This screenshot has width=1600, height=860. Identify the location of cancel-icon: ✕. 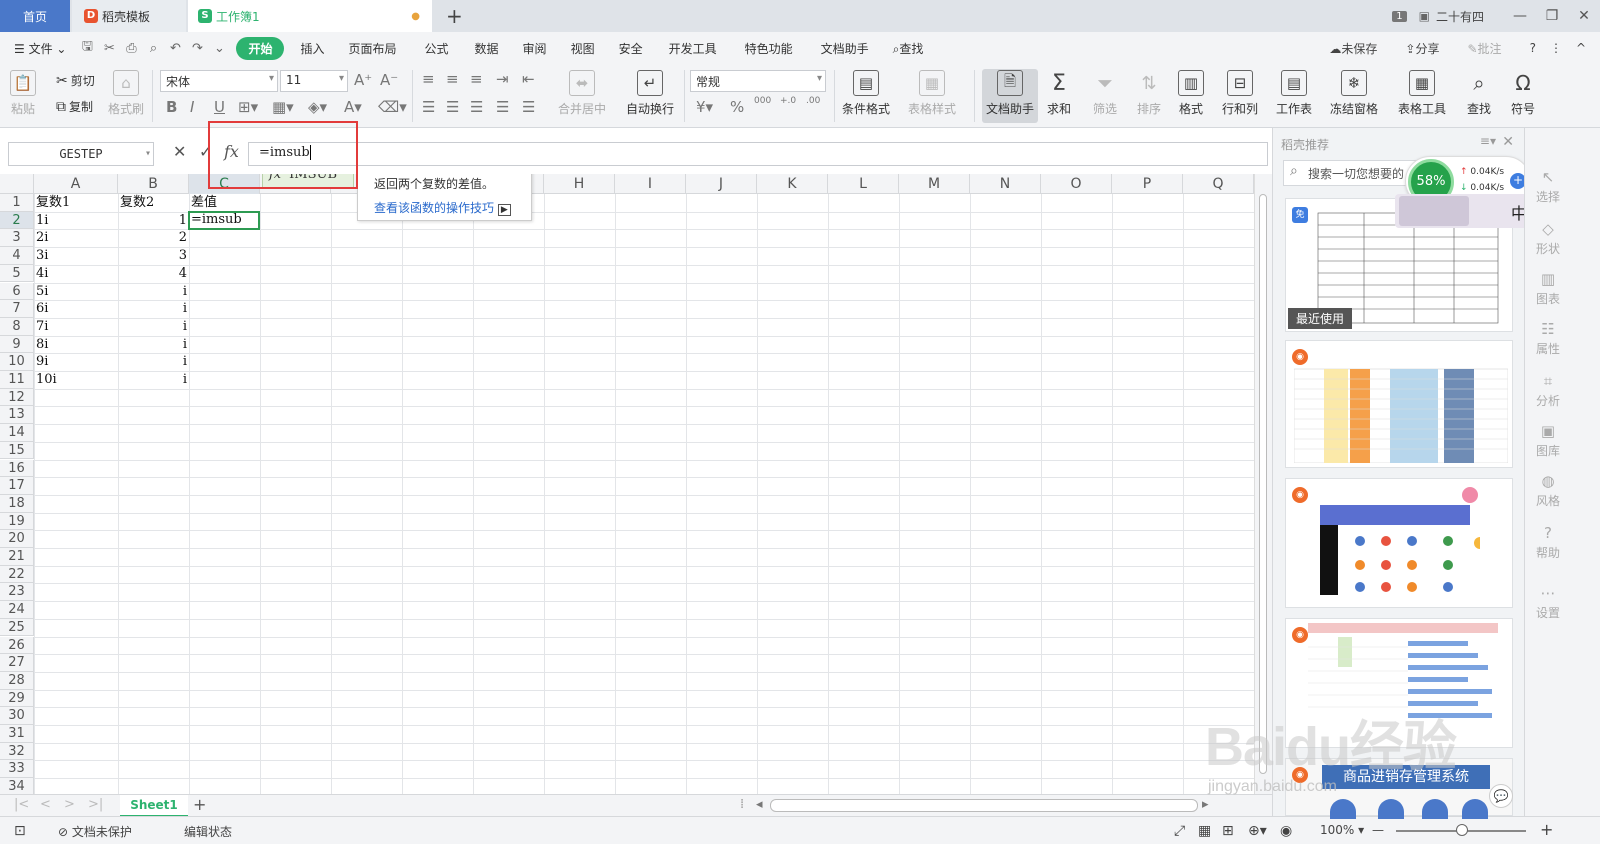
(179, 151).